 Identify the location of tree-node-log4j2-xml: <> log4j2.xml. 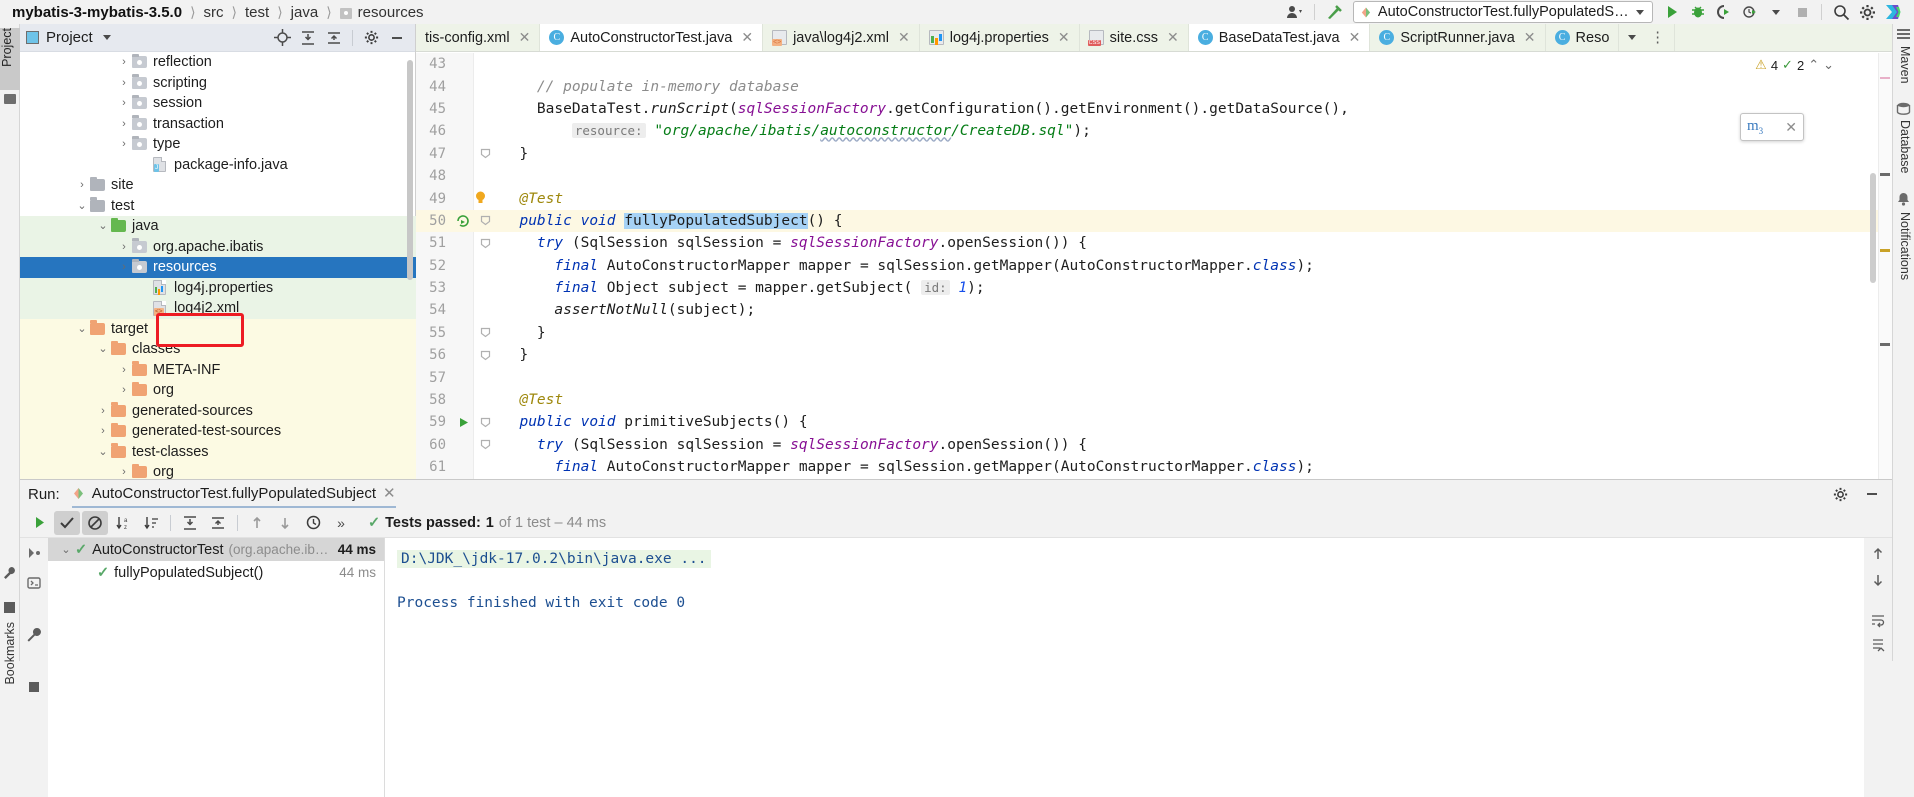
(218, 308).